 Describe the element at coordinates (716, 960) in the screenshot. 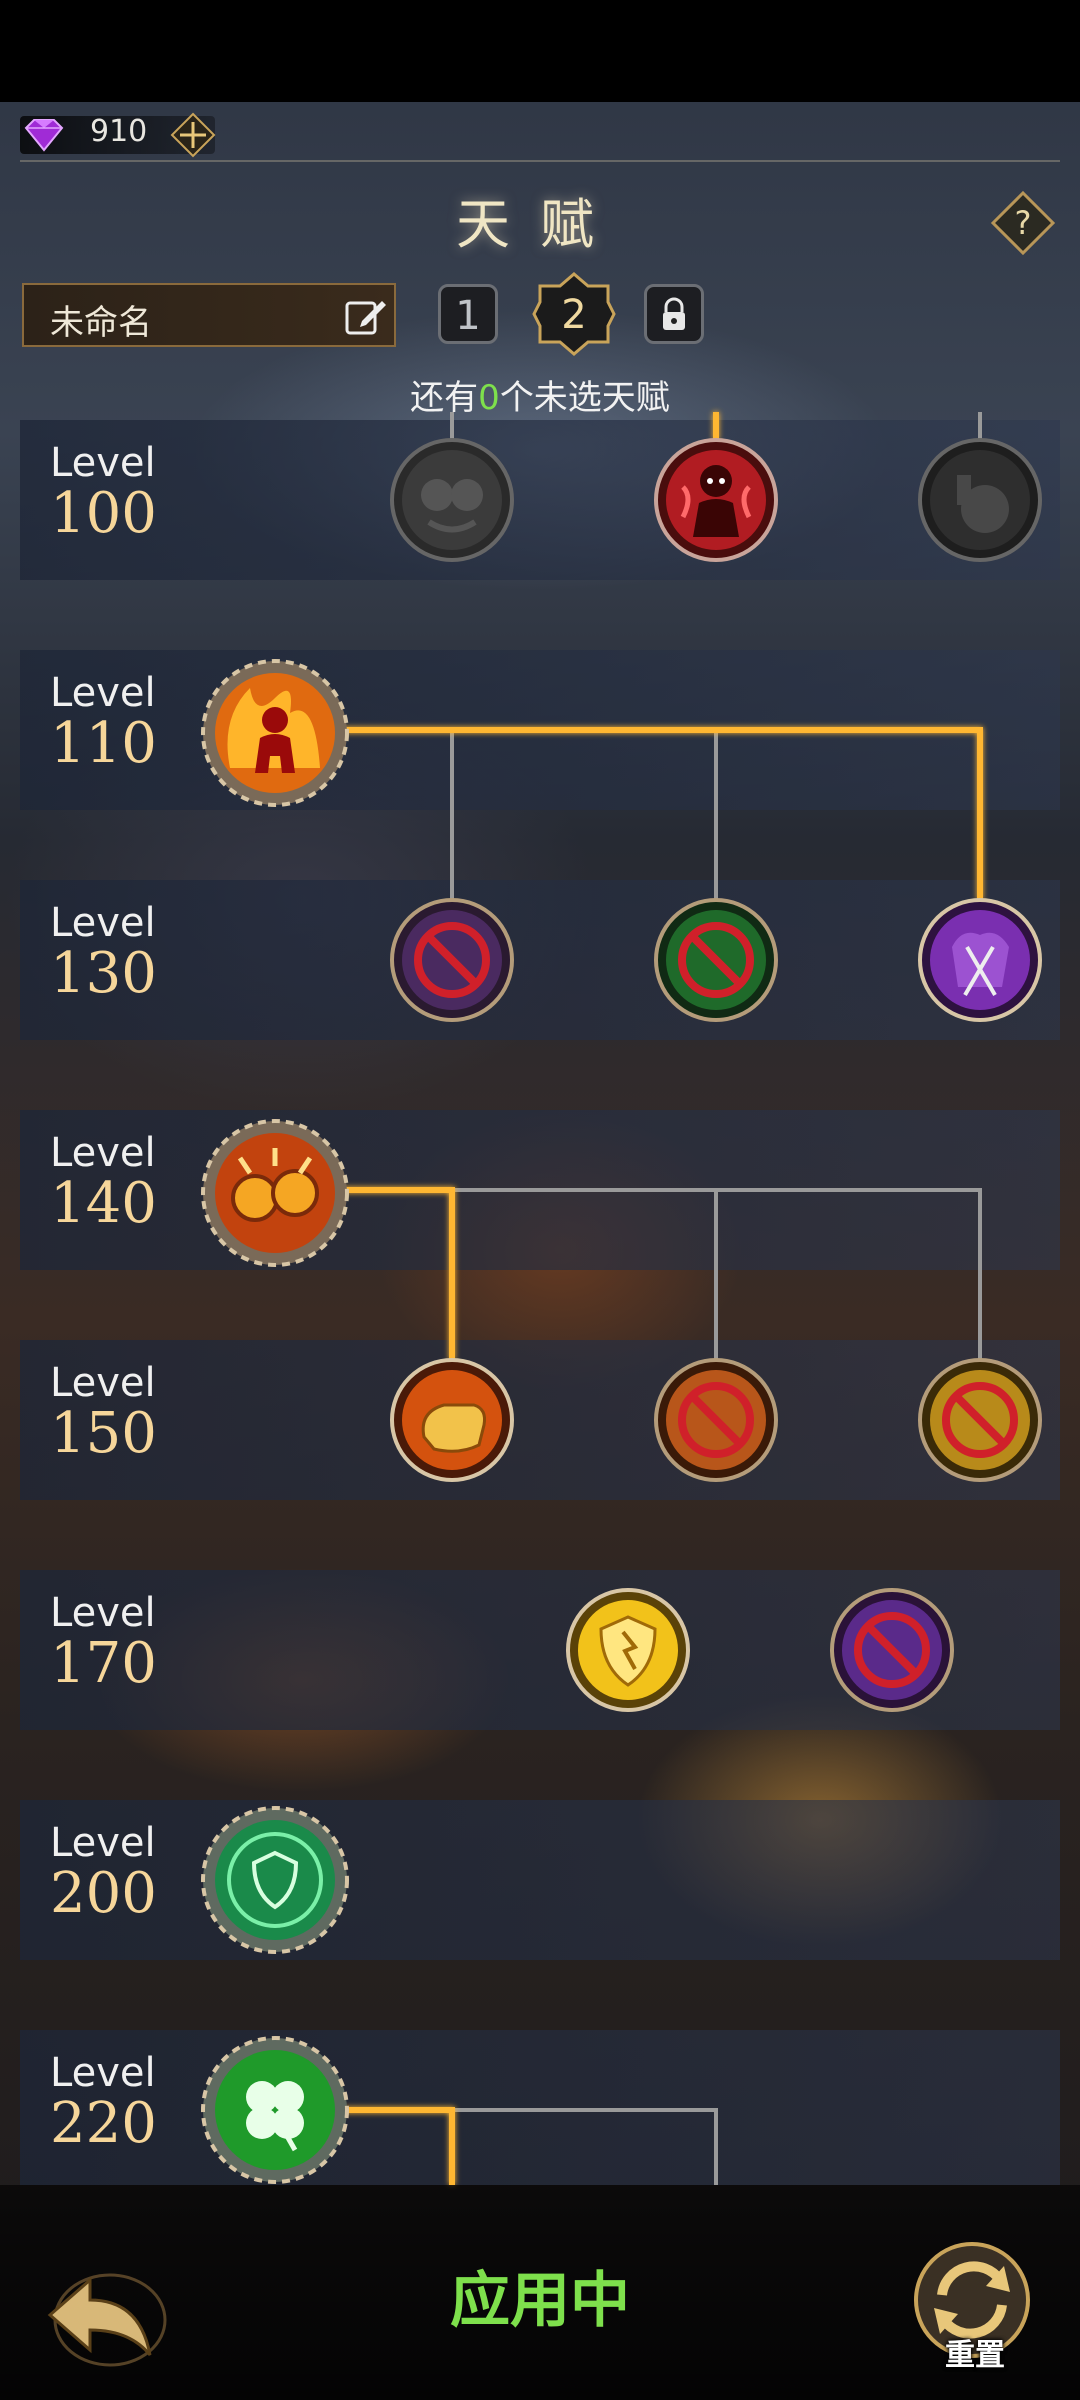

I see `talent-130-disabled-green-icon` at that location.